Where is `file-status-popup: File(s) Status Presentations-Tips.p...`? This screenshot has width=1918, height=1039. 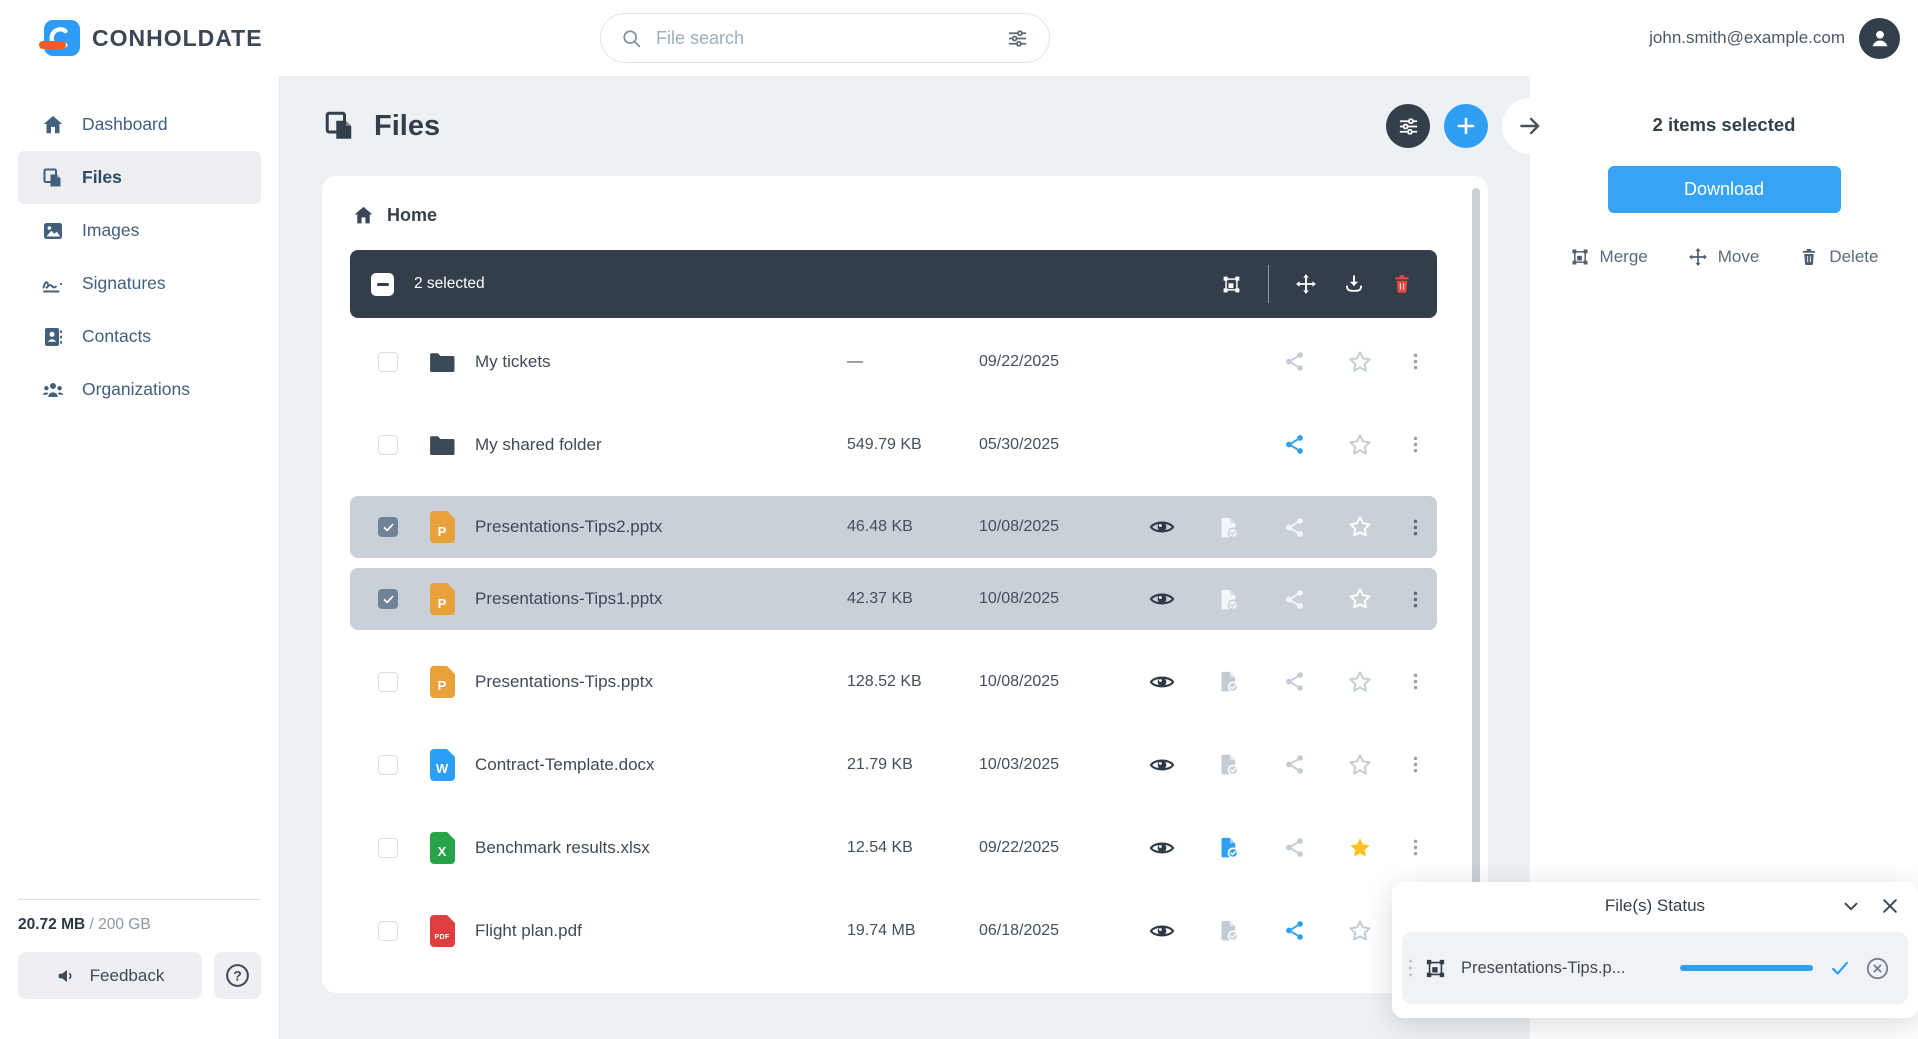
file-status-popup: File(s) Status Presentations-Tips.p... is located at coordinates (1655, 950).